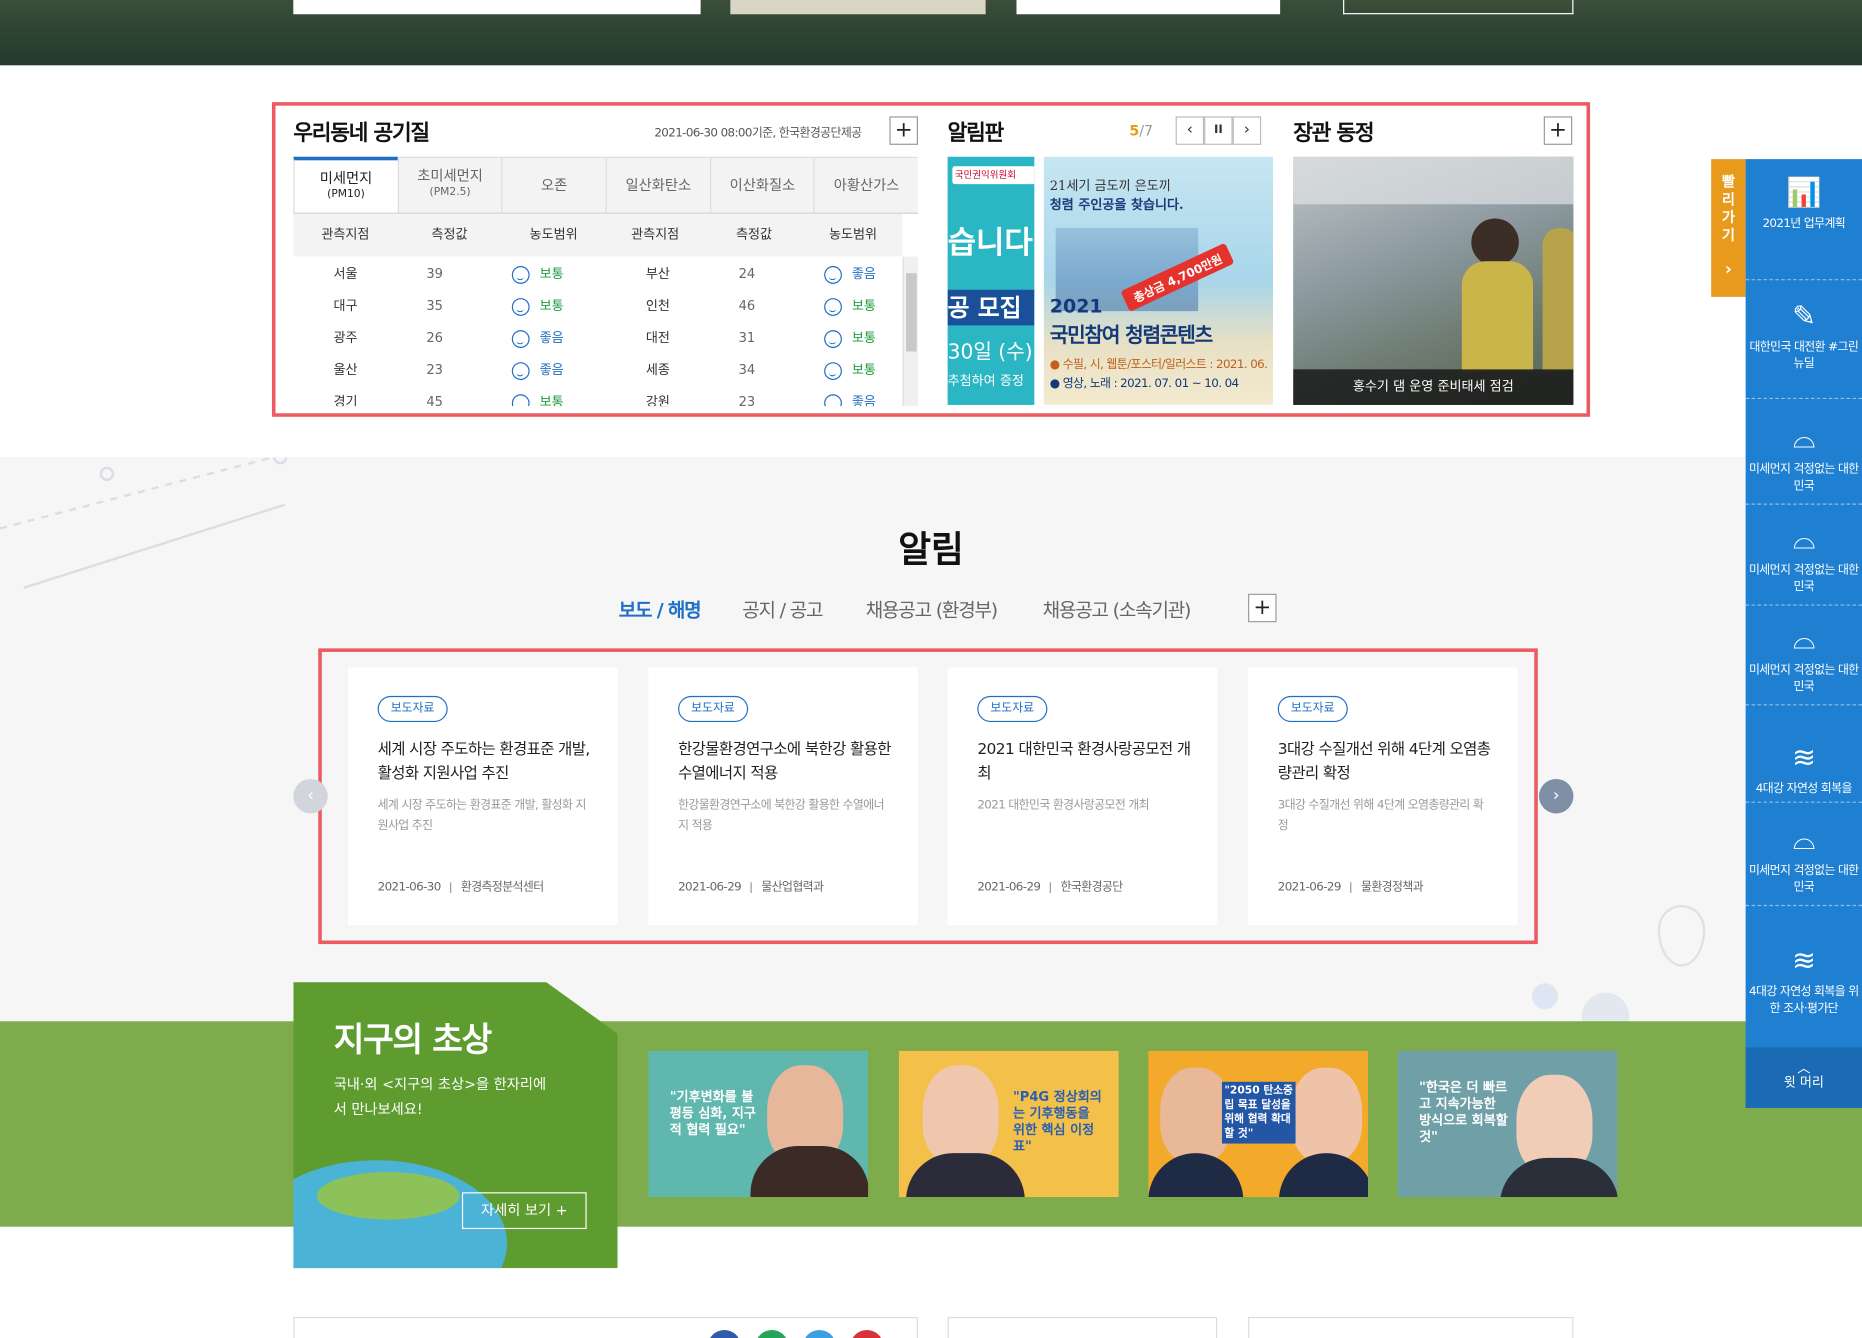  Describe the element at coordinates (1433, 280) in the screenshot. I see `minister-photo: 홍수기 댐 운영 준비태세 점검` at that location.